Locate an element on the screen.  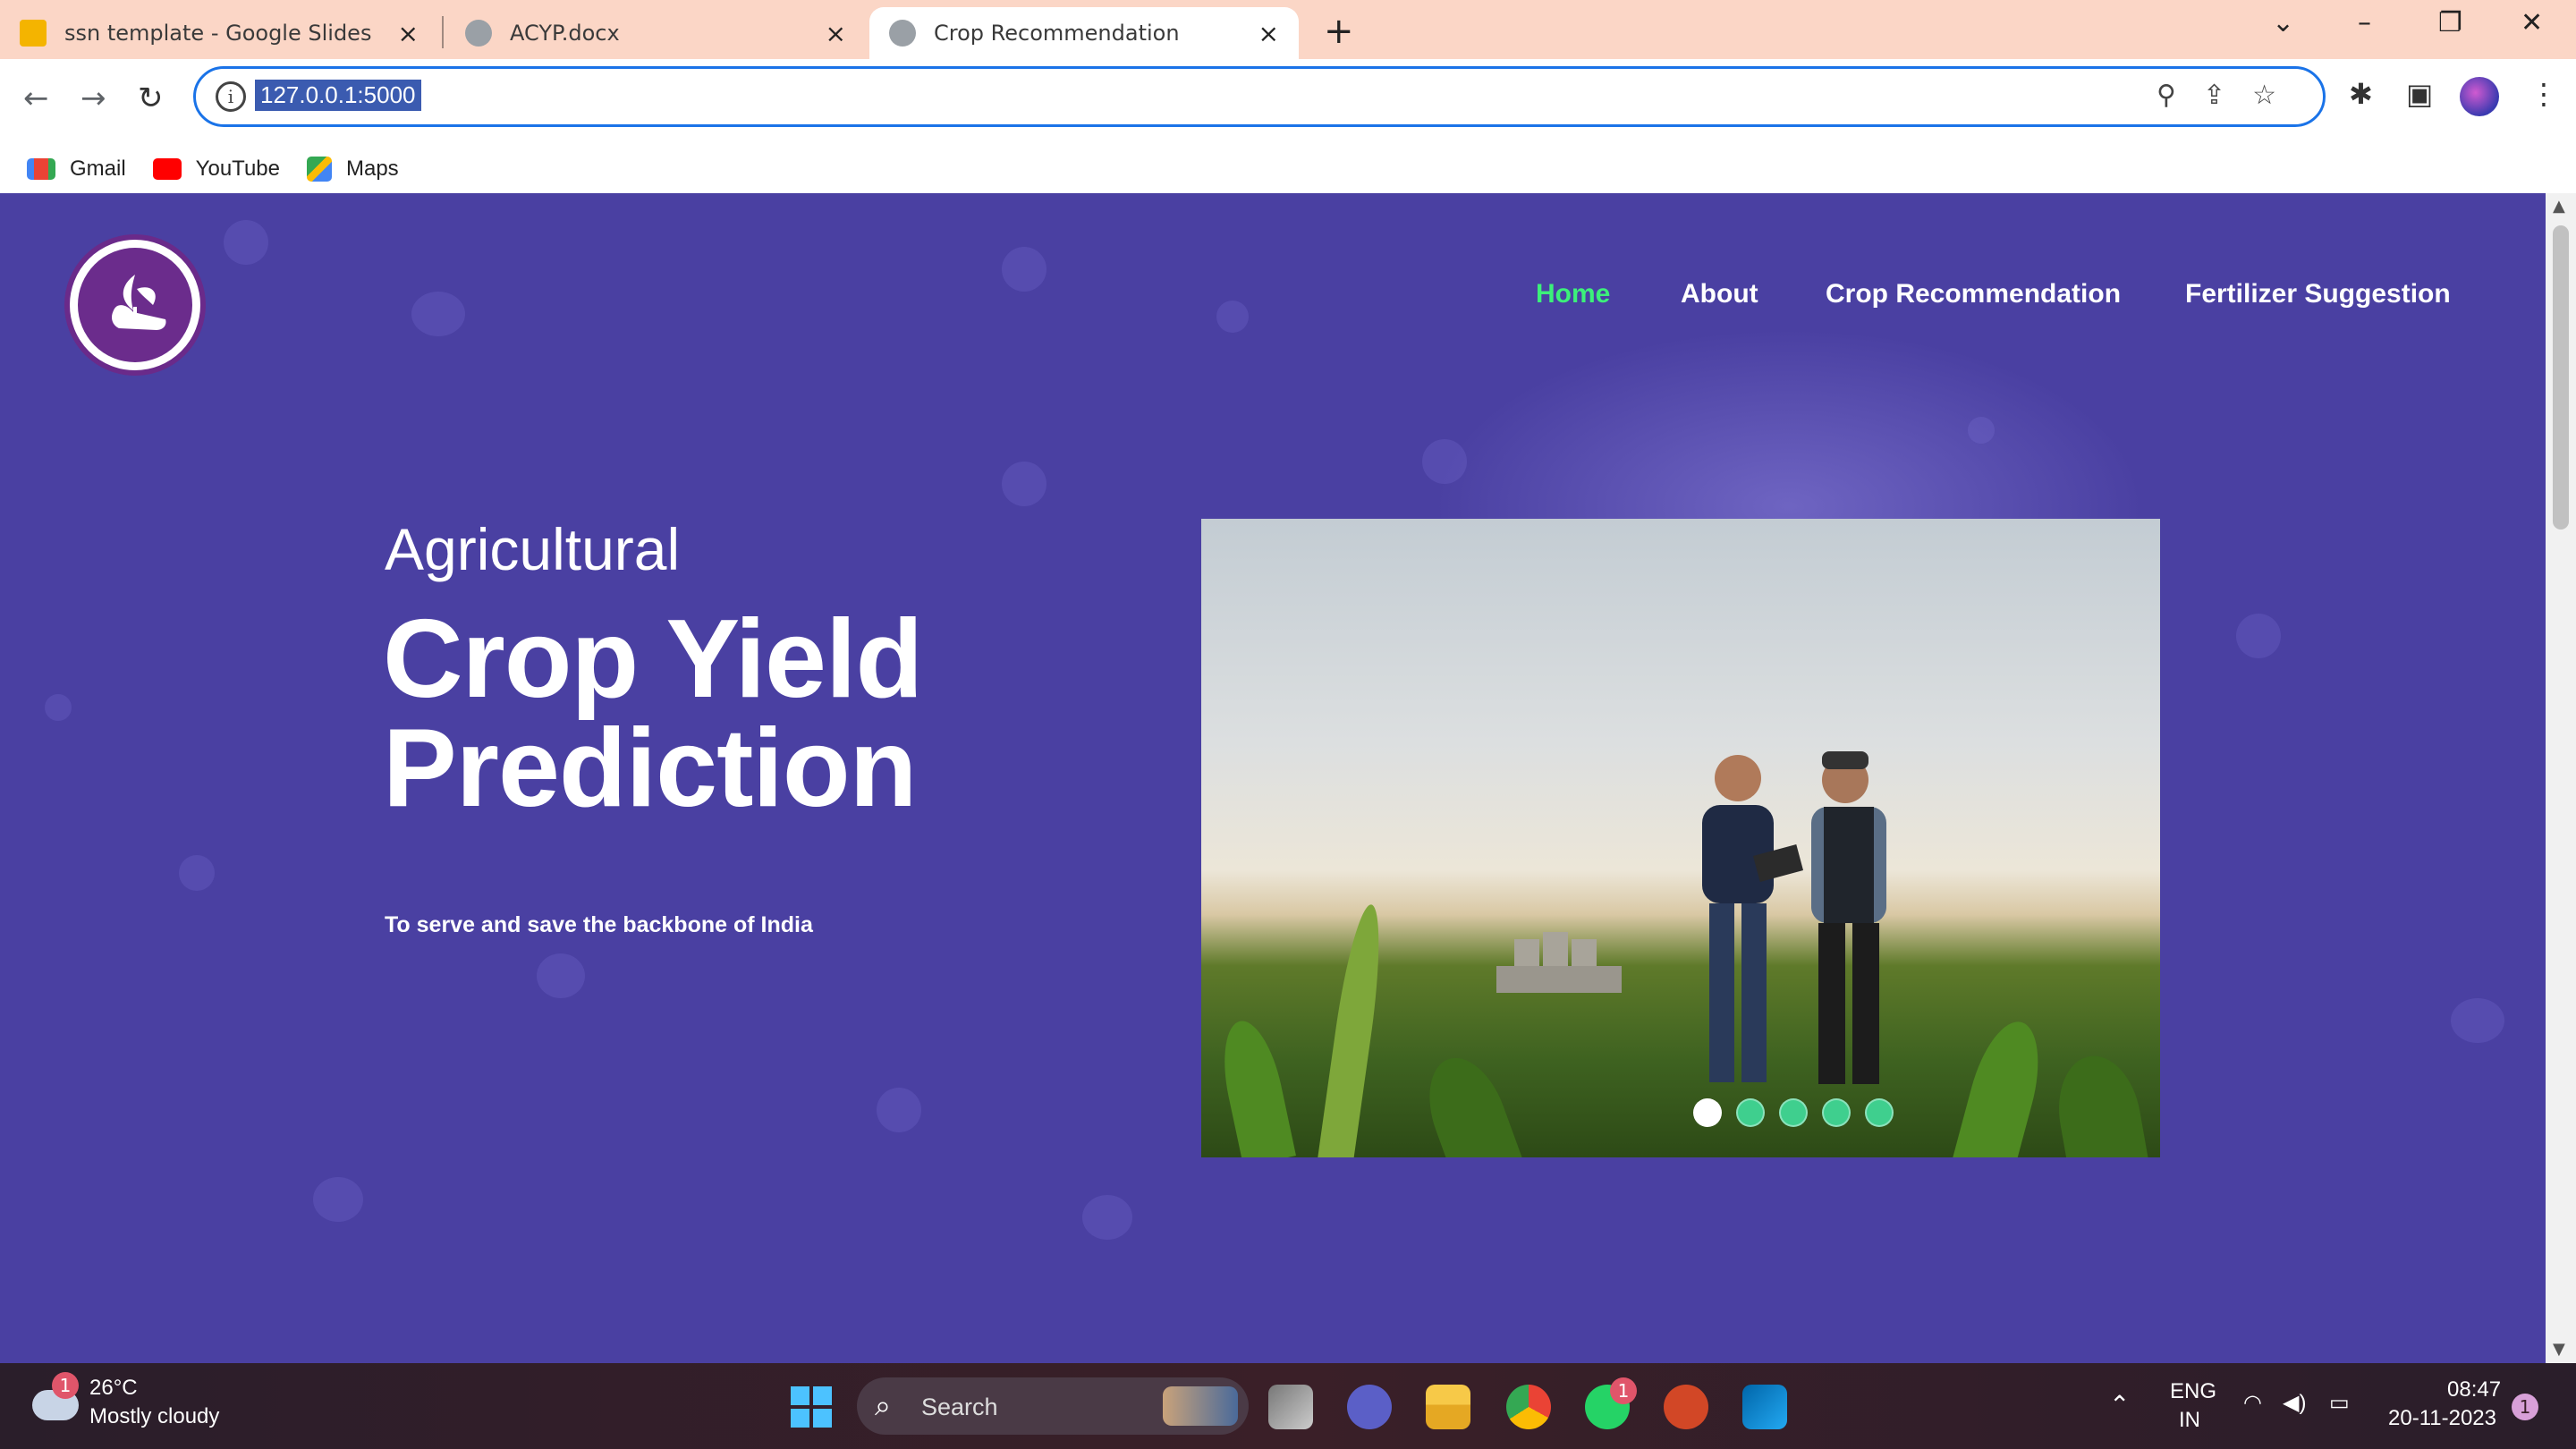
battery-icon: ▭ is located at coordinates (2339, 1403).